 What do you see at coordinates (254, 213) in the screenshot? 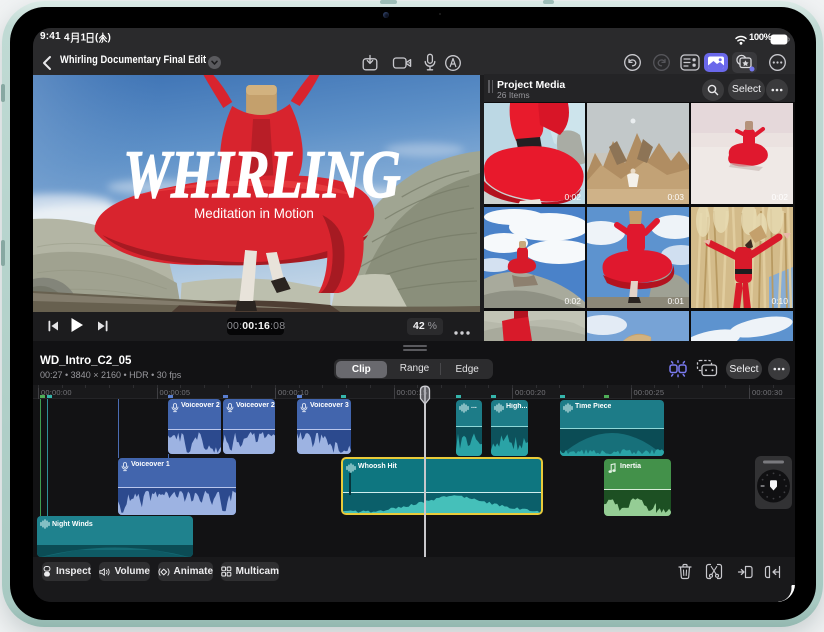
I see `svg-text: Meditation in Motion` at bounding box center [254, 213].